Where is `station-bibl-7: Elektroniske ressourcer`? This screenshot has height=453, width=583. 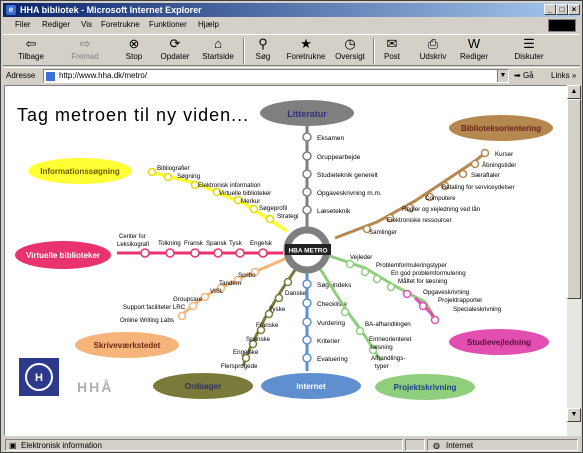 station-bibl-7: Elektroniske ressourcer is located at coordinates (419, 220).